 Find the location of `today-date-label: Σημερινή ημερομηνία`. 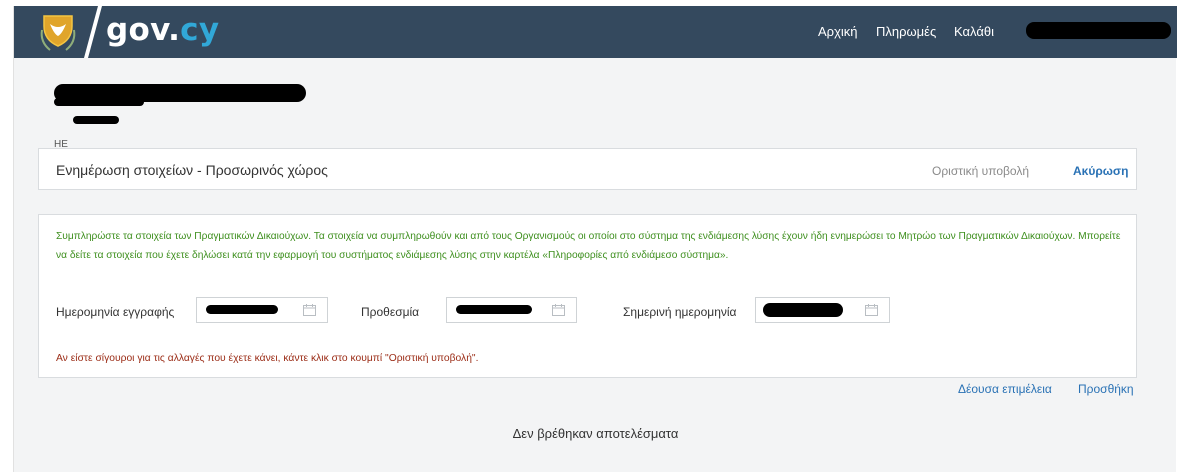

today-date-label: Σημερινή ημερομηνία is located at coordinates (680, 312).